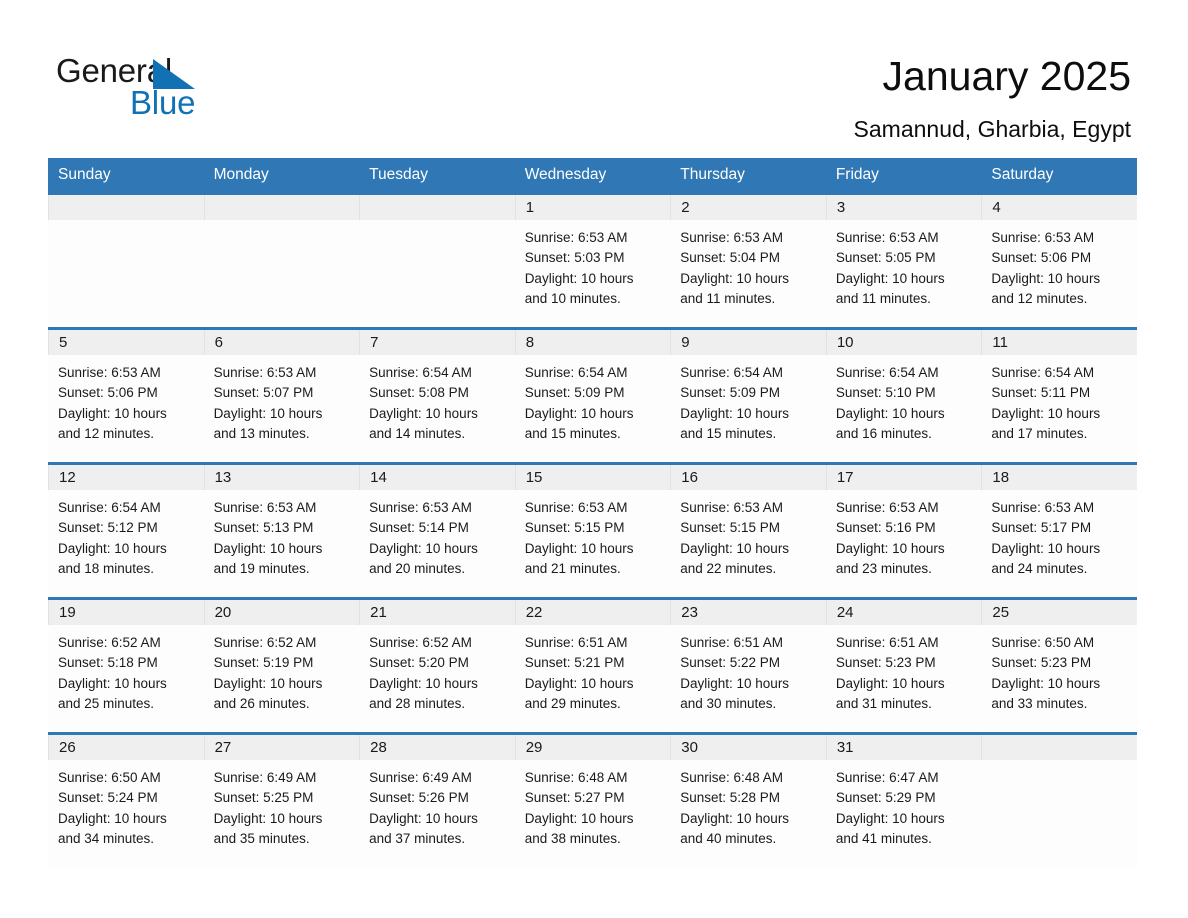 Image resolution: width=1188 pixels, height=918 pixels. I want to click on sunset-text: Sunset: 5:12 PM, so click(108, 528).